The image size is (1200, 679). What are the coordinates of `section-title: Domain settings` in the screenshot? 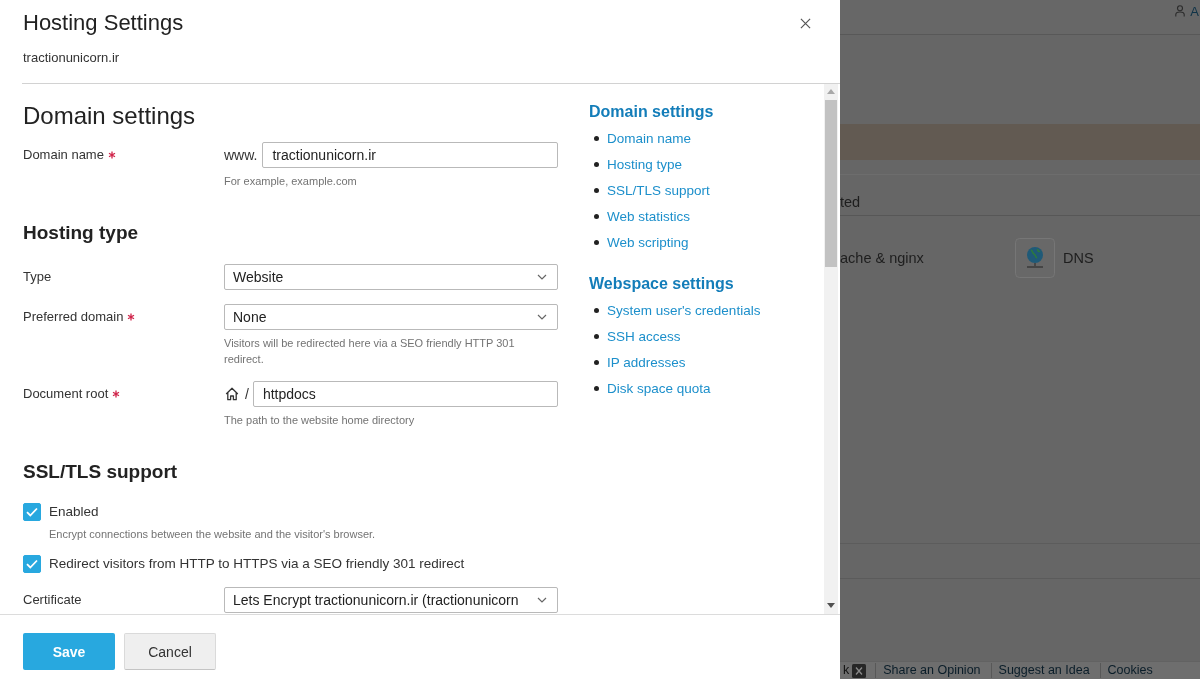 It's located at (110, 116).